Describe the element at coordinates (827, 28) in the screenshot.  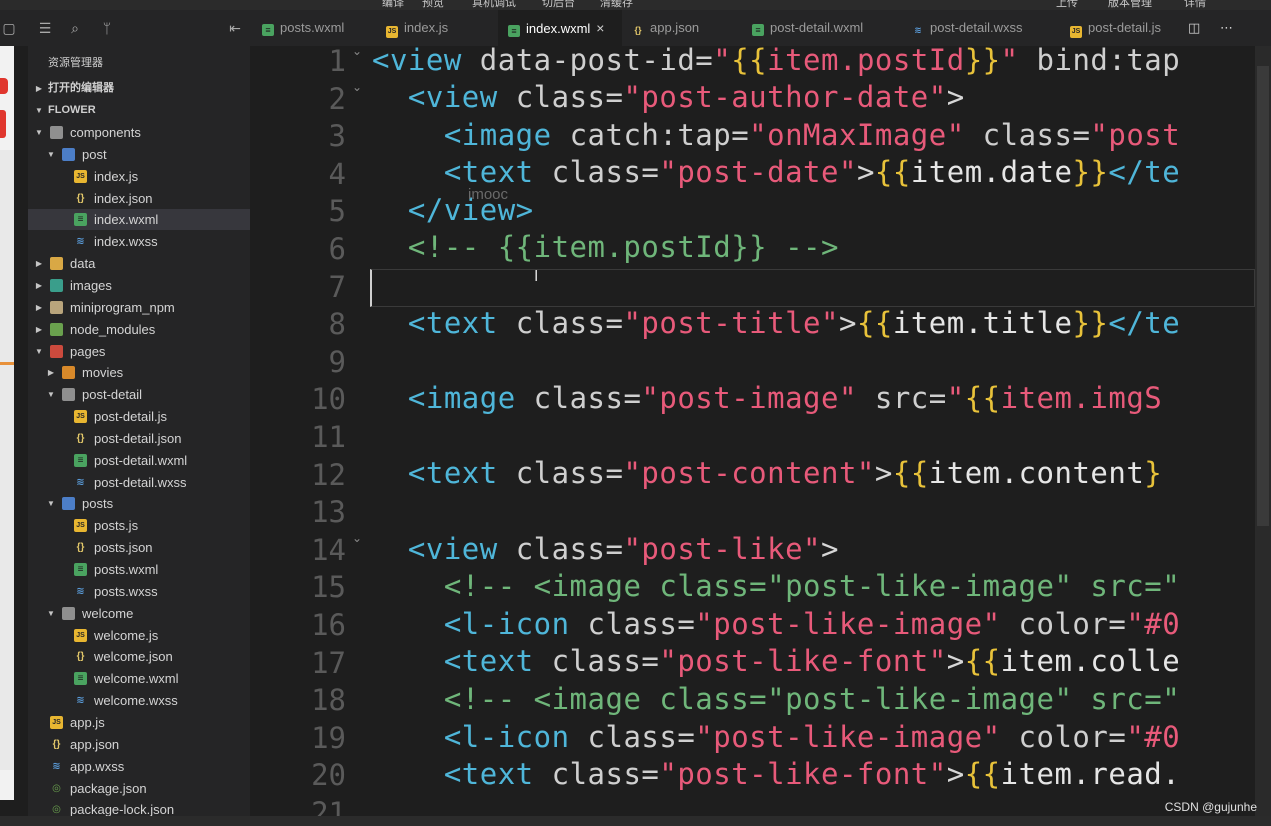
I see `tab-post-detail-wxml: ≡ post-detail.wxml` at that location.